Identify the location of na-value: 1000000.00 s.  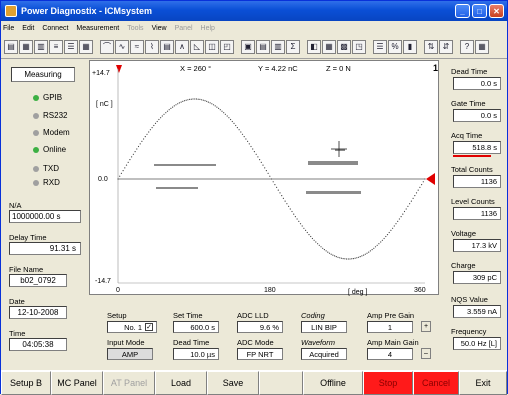
(45, 216).